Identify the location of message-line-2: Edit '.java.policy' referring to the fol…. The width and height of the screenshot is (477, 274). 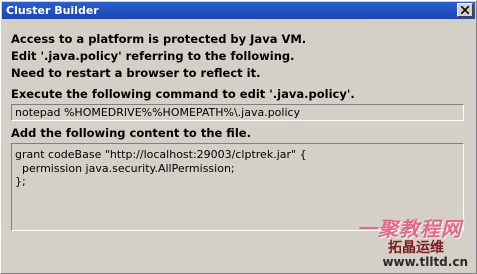
(153, 56).